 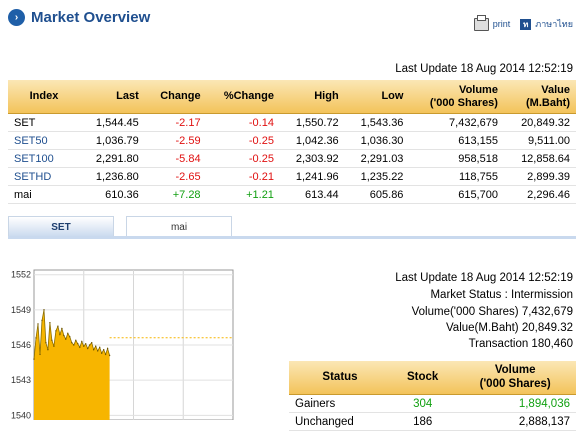 What do you see at coordinates (312, 158) in the screenshot?
I see `cell-high: 2,303.92` at bounding box center [312, 158].